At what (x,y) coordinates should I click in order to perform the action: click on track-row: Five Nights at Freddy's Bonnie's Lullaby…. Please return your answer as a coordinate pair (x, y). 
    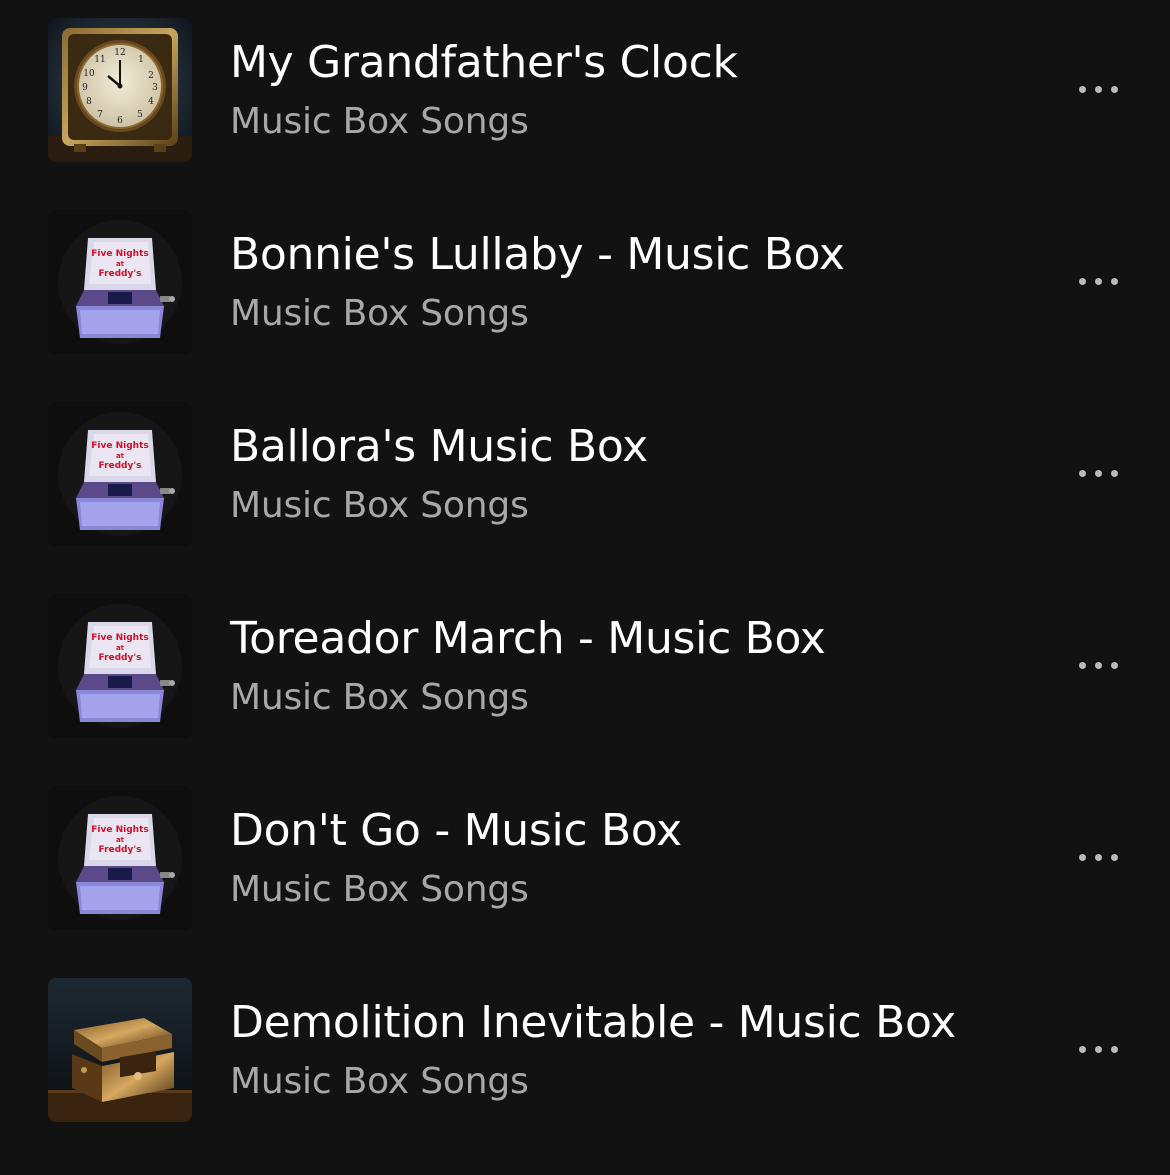
    Looking at the image, I should click on (585, 290).